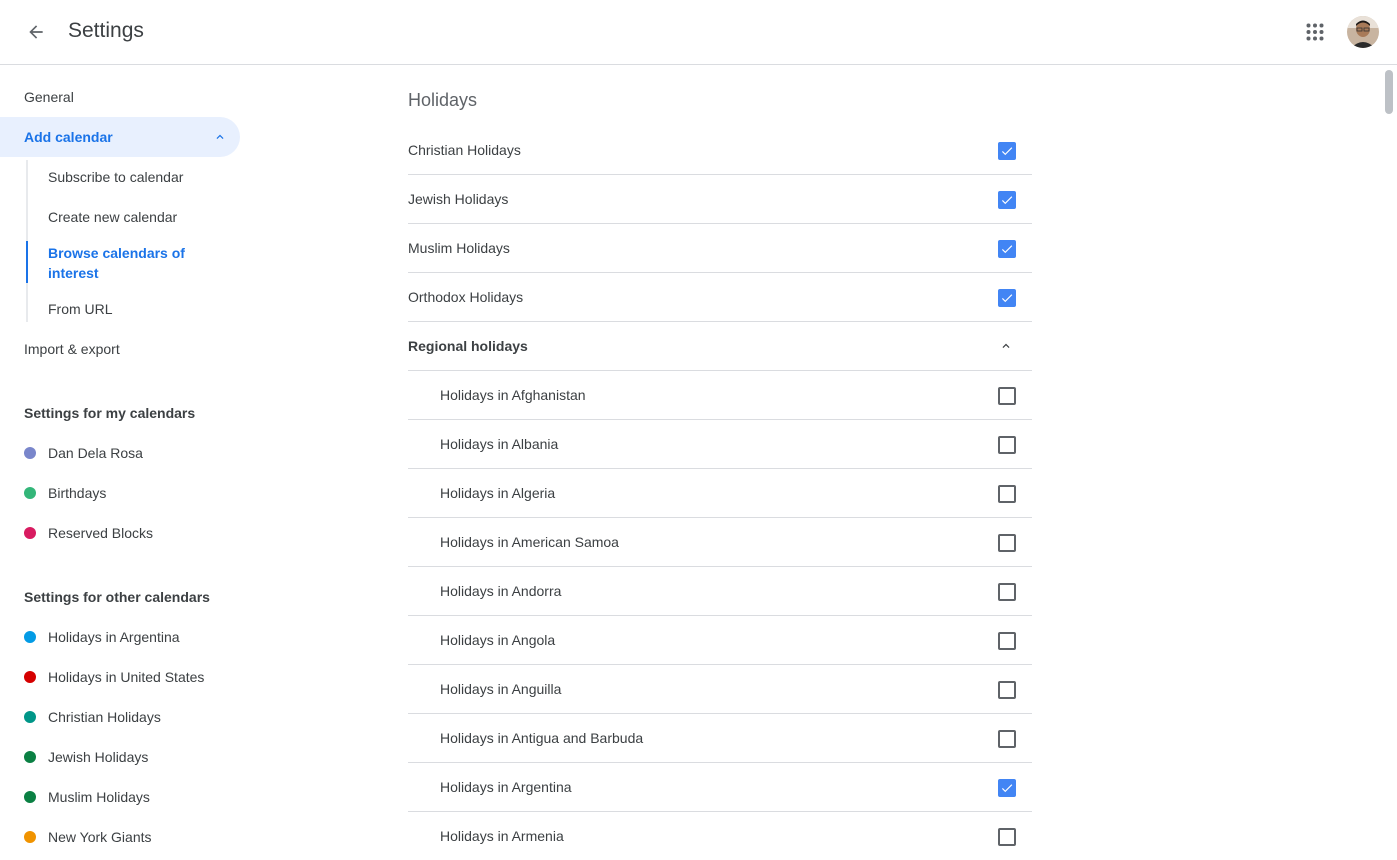  What do you see at coordinates (101, 533) in the screenshot?
I see `calendar-name: Reserved Blocks` at bounding box center [101, 533].